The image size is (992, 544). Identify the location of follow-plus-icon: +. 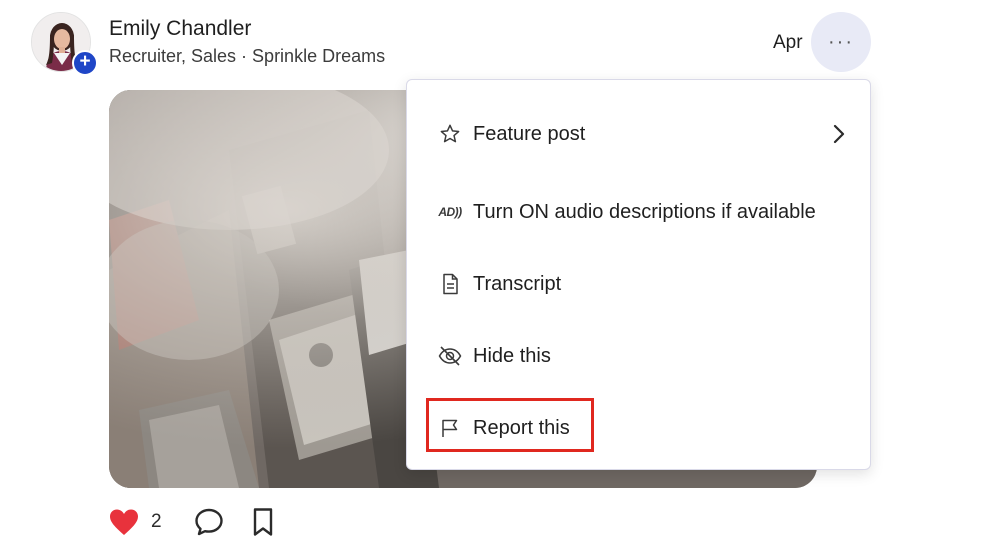
(85, 63).